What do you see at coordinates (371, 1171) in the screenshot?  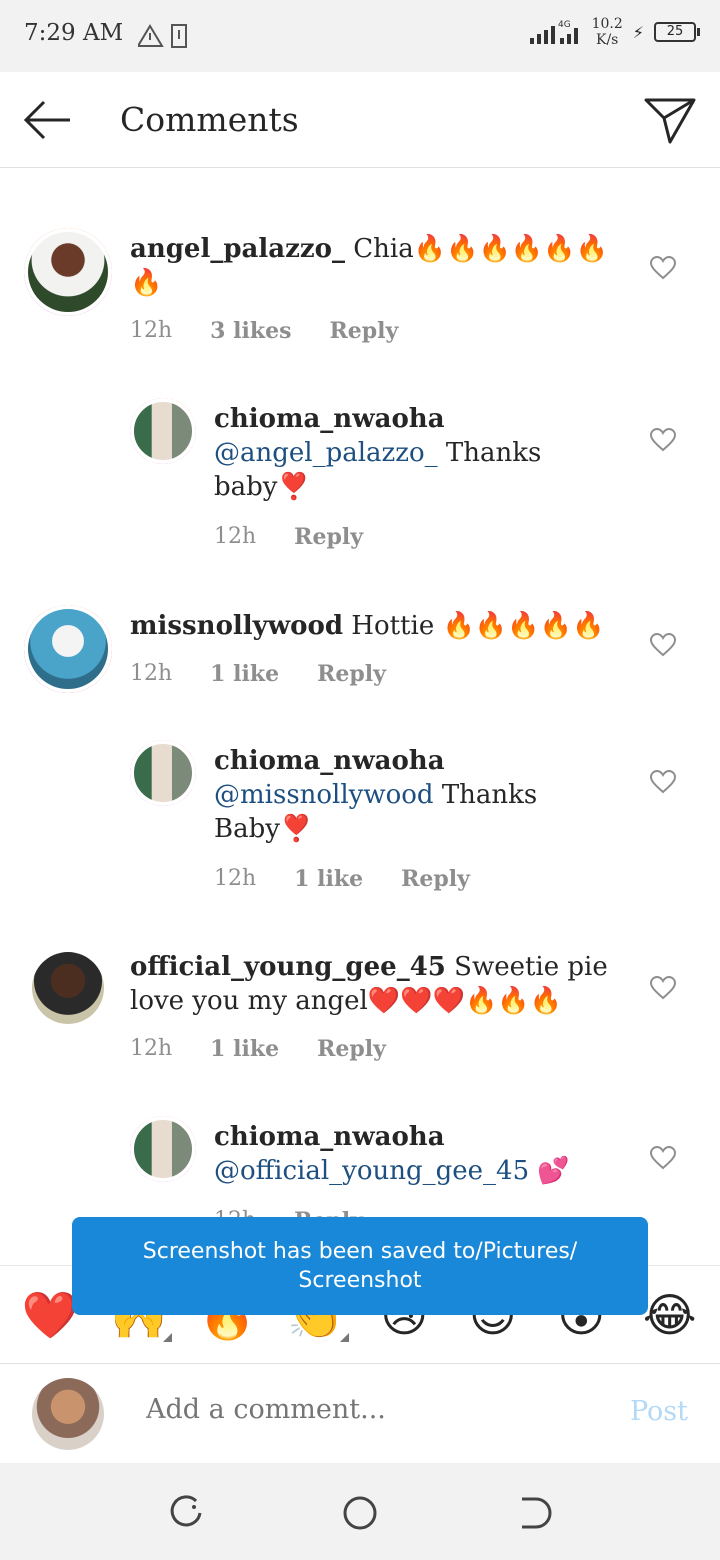 I see `mention-link: @official_young_gee_45` at bounding box center [371, 1171].